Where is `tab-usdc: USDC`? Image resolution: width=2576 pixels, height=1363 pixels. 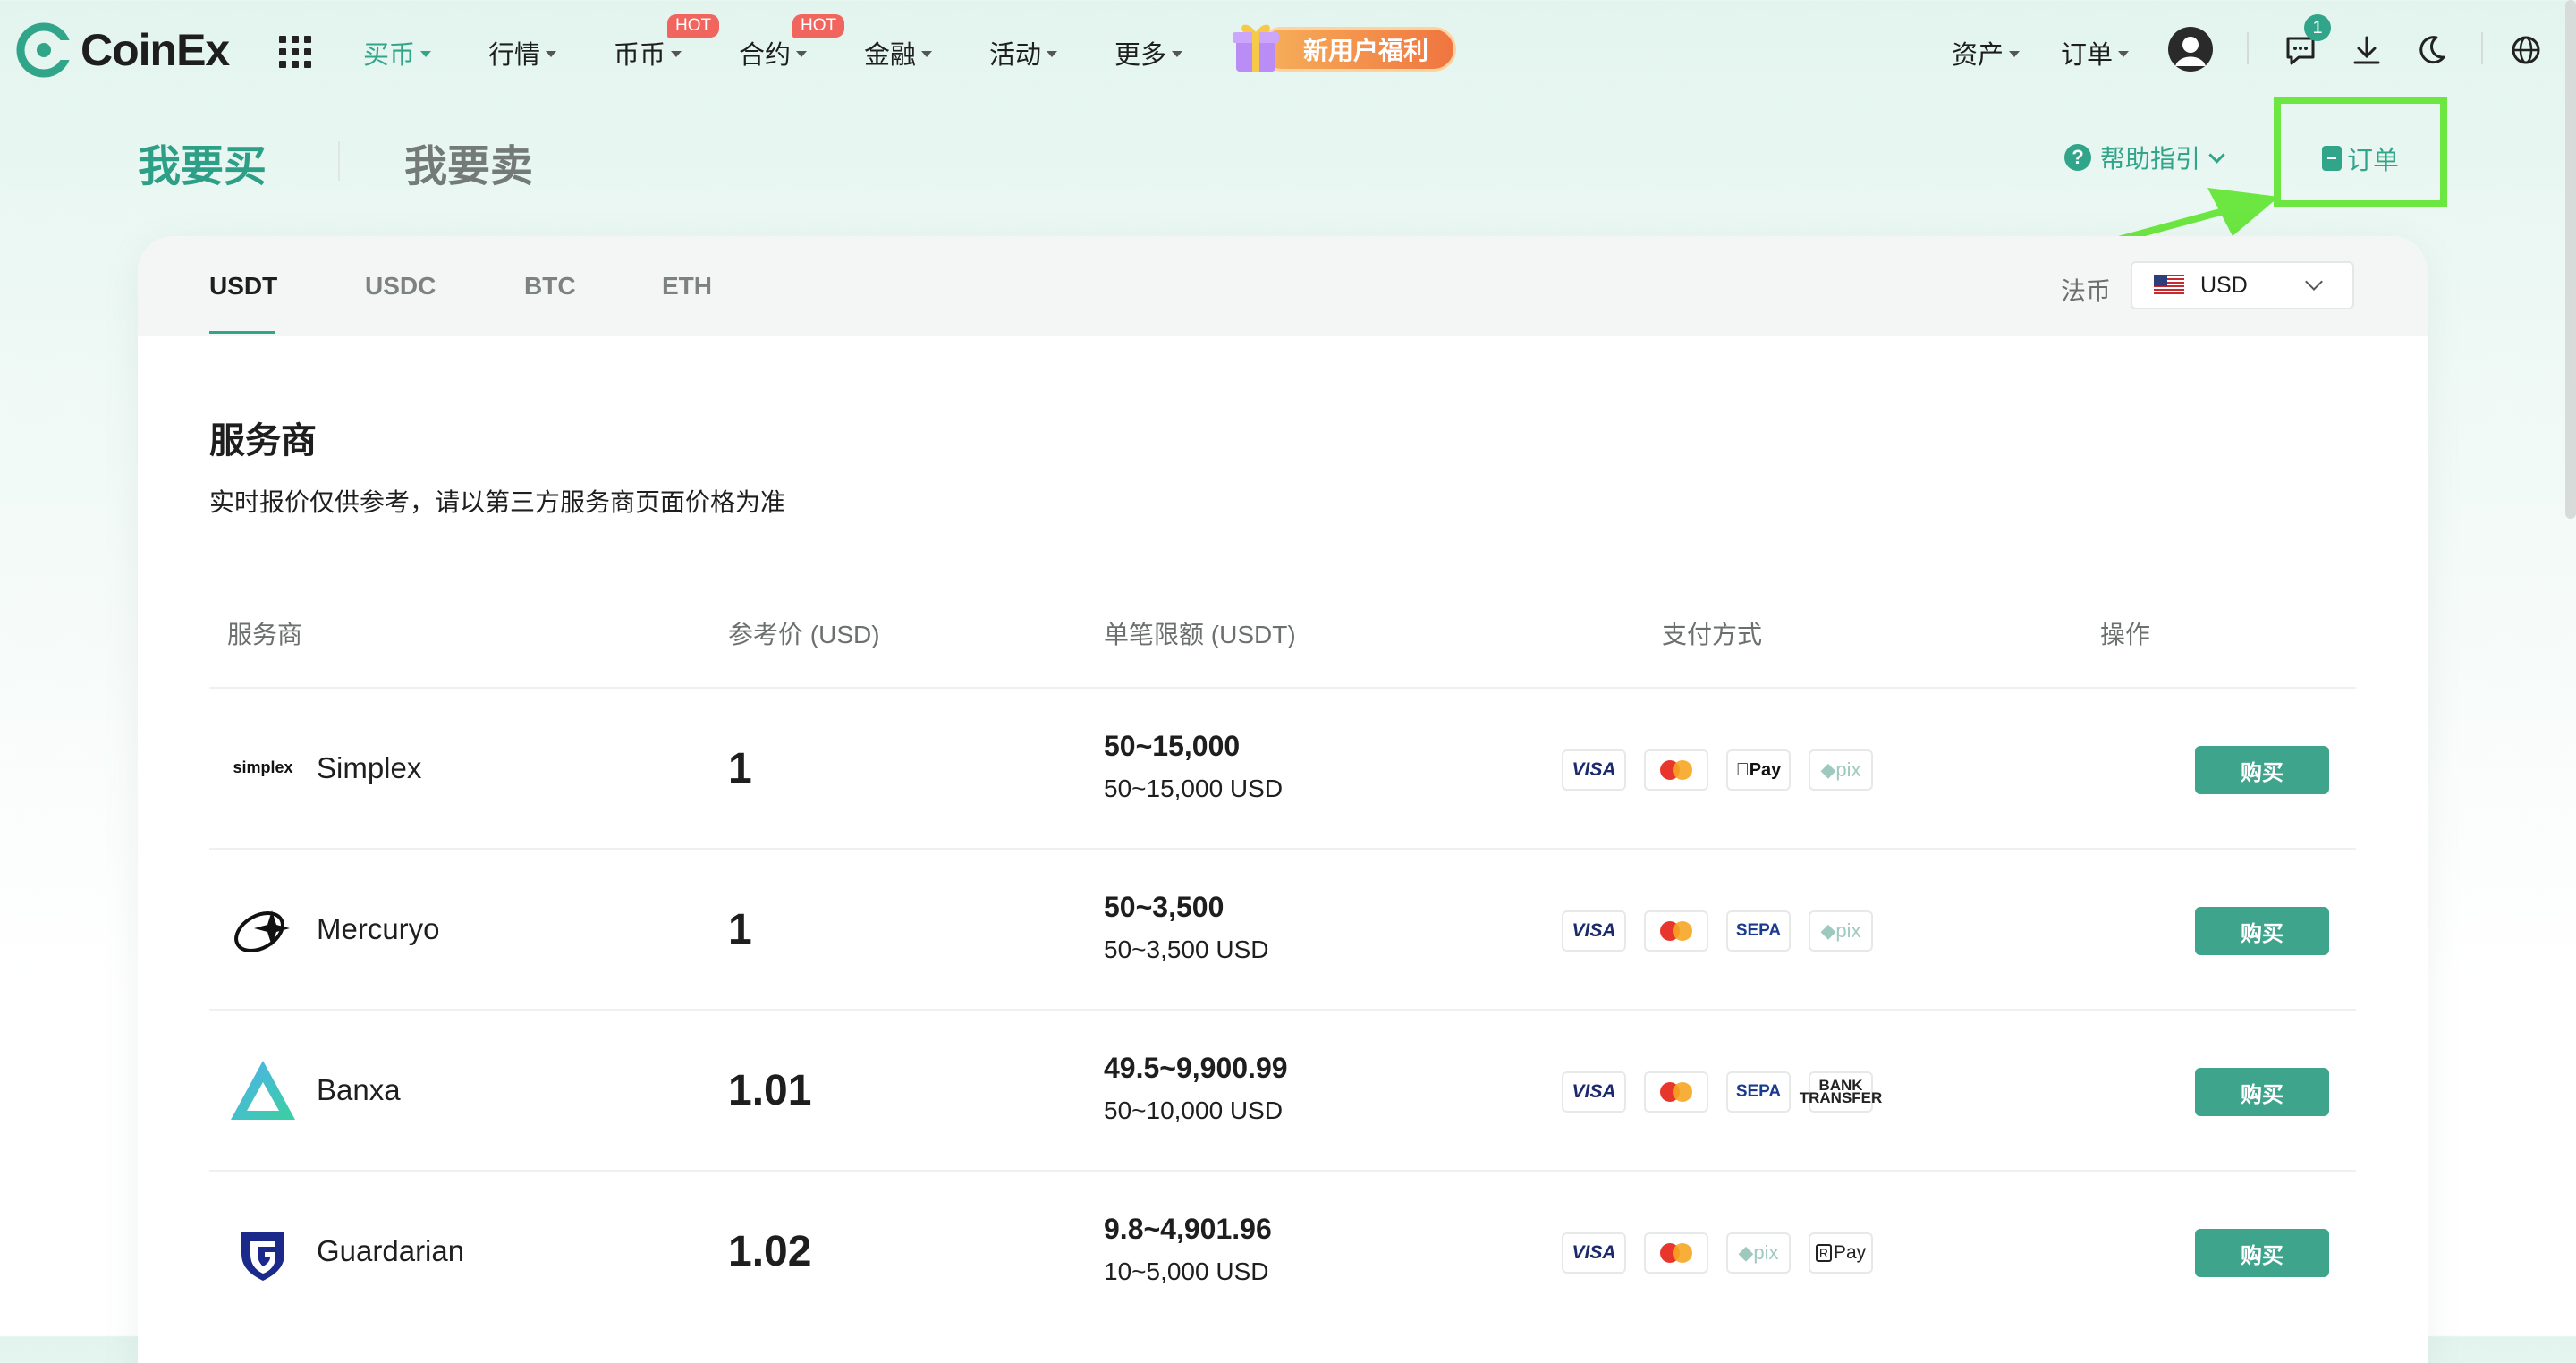 tab-usdc: USDC is located at coordinates (400, 286).